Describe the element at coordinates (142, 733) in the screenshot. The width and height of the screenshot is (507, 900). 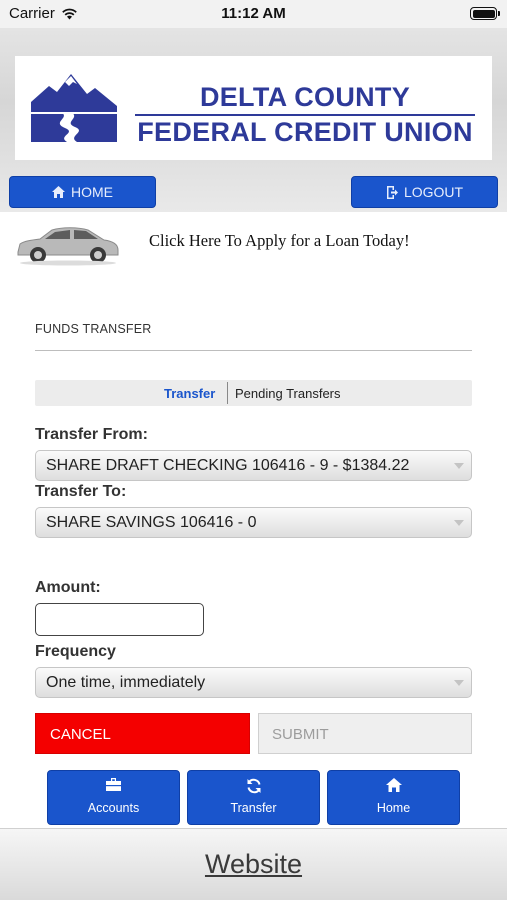
I see `cancel-button: CANCEL` at that location.